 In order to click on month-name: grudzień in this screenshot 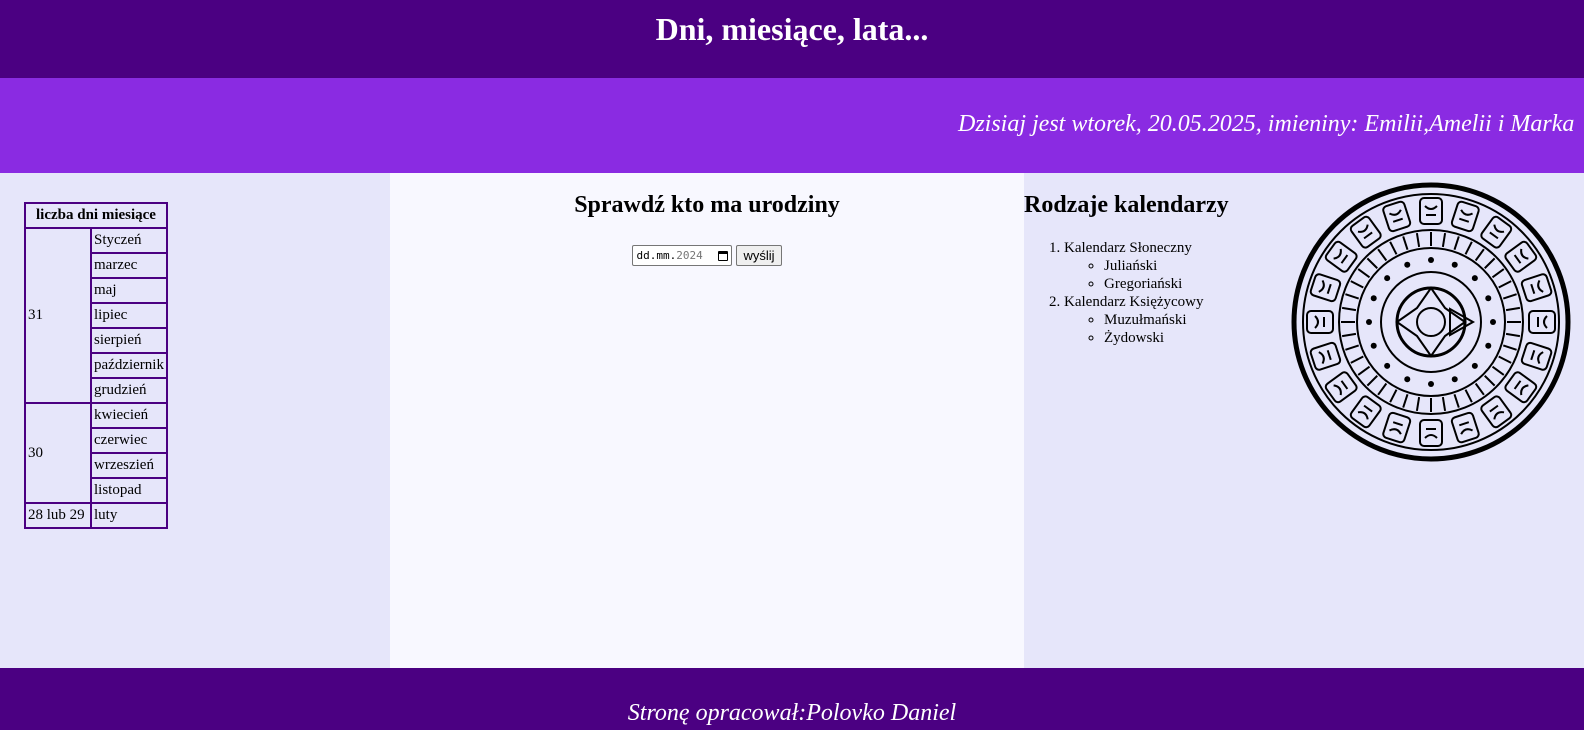, I will do `click(129, 390)`.